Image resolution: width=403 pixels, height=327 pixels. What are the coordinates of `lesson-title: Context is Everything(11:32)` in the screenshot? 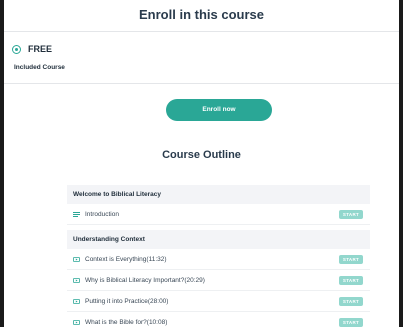 It's located at (126, 259).